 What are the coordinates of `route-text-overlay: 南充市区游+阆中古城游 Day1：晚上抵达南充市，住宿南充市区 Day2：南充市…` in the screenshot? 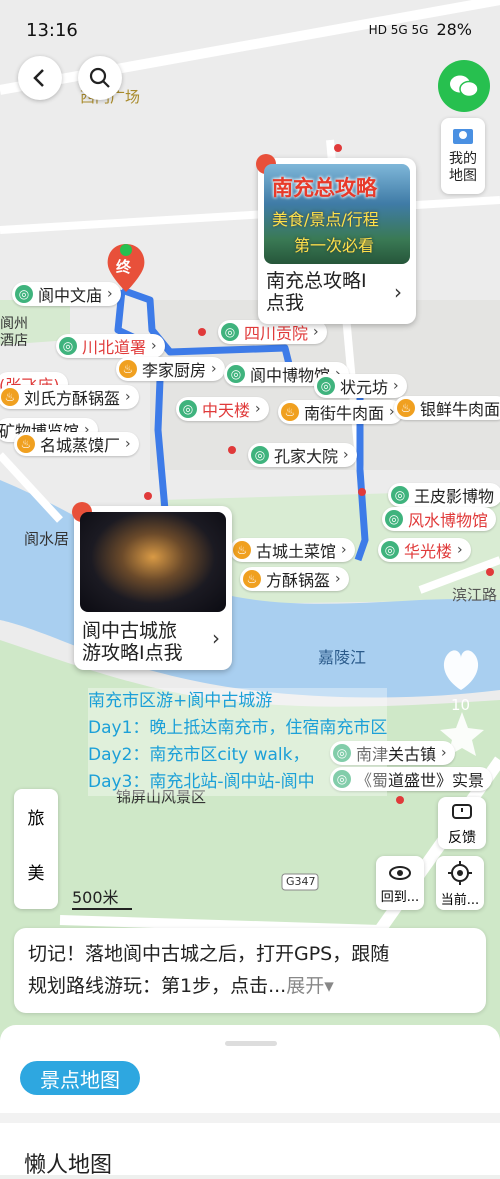 It's located at (238, 742).